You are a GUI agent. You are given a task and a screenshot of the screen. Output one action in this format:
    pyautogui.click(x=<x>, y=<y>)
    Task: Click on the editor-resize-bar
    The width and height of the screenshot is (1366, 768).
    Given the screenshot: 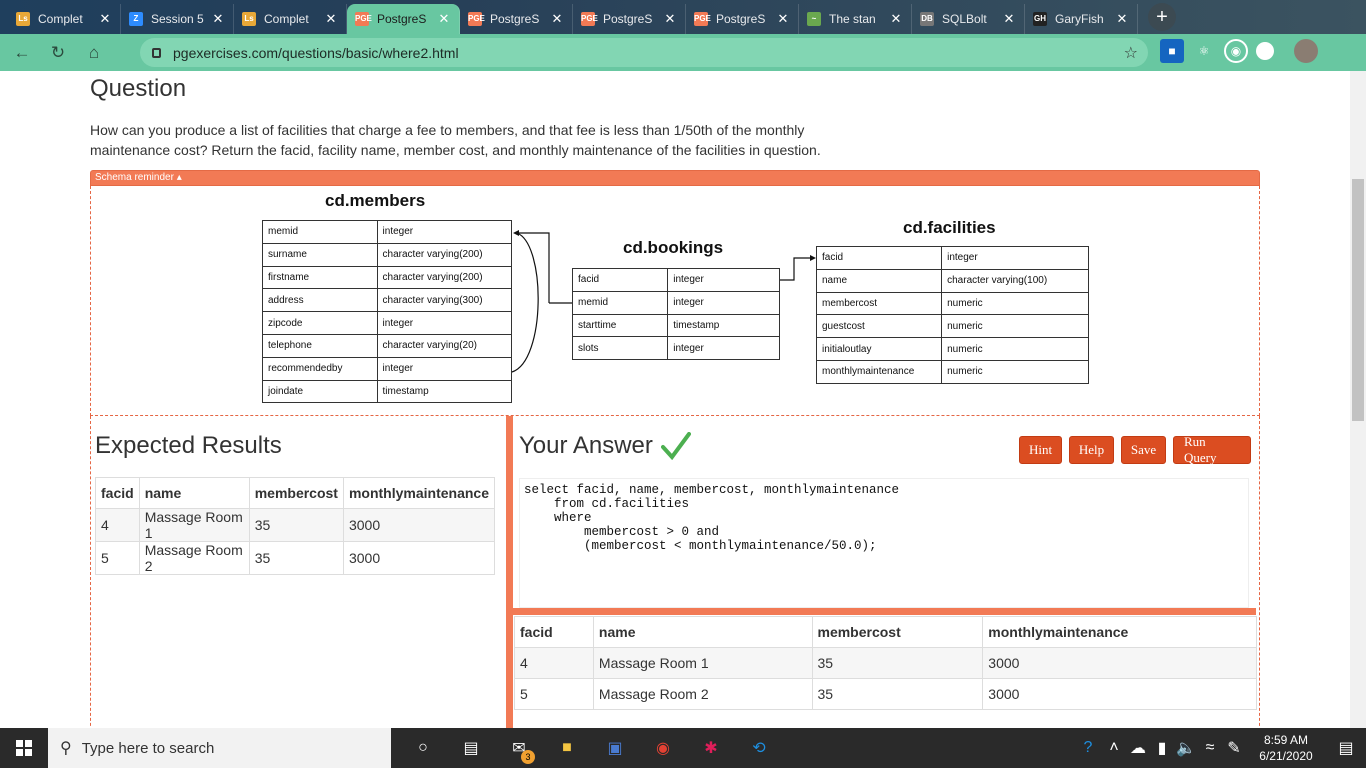 What is the action you would take?
    pyautogui.click(x=884, y=611)
    